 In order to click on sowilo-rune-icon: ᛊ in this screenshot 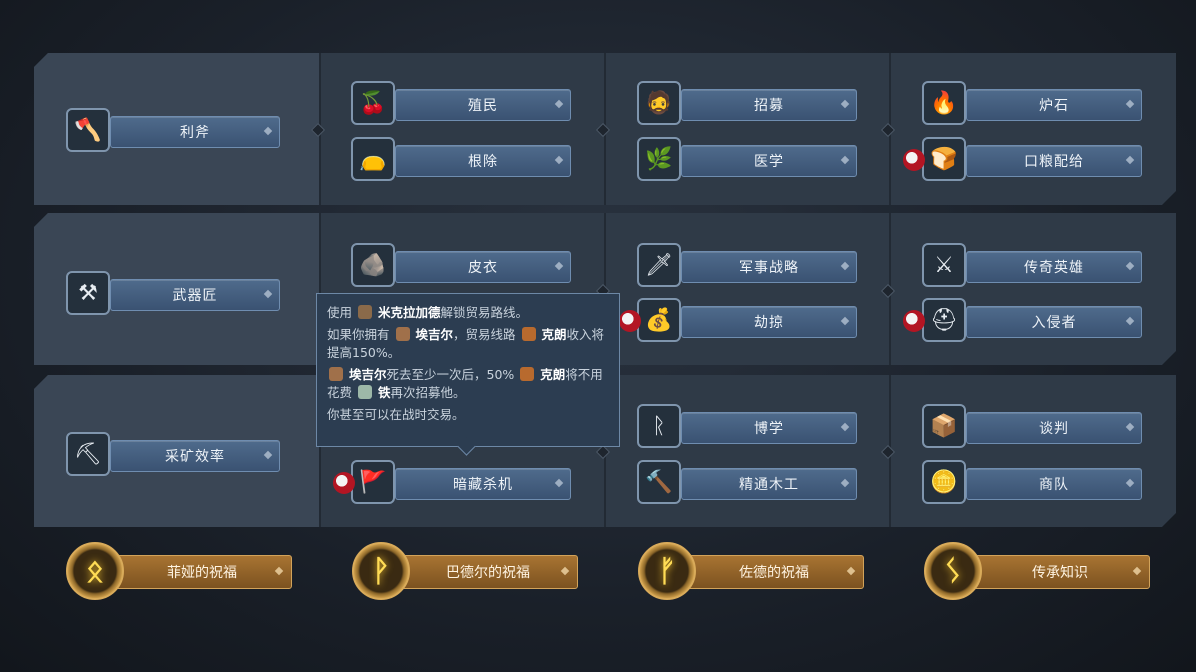, I will do `click(953, 571)`.